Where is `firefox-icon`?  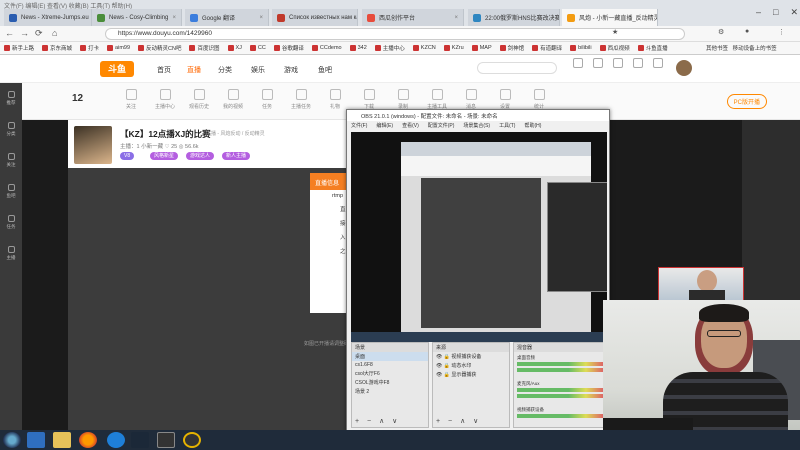
firefox-icon is located at coordinates (88, 440).